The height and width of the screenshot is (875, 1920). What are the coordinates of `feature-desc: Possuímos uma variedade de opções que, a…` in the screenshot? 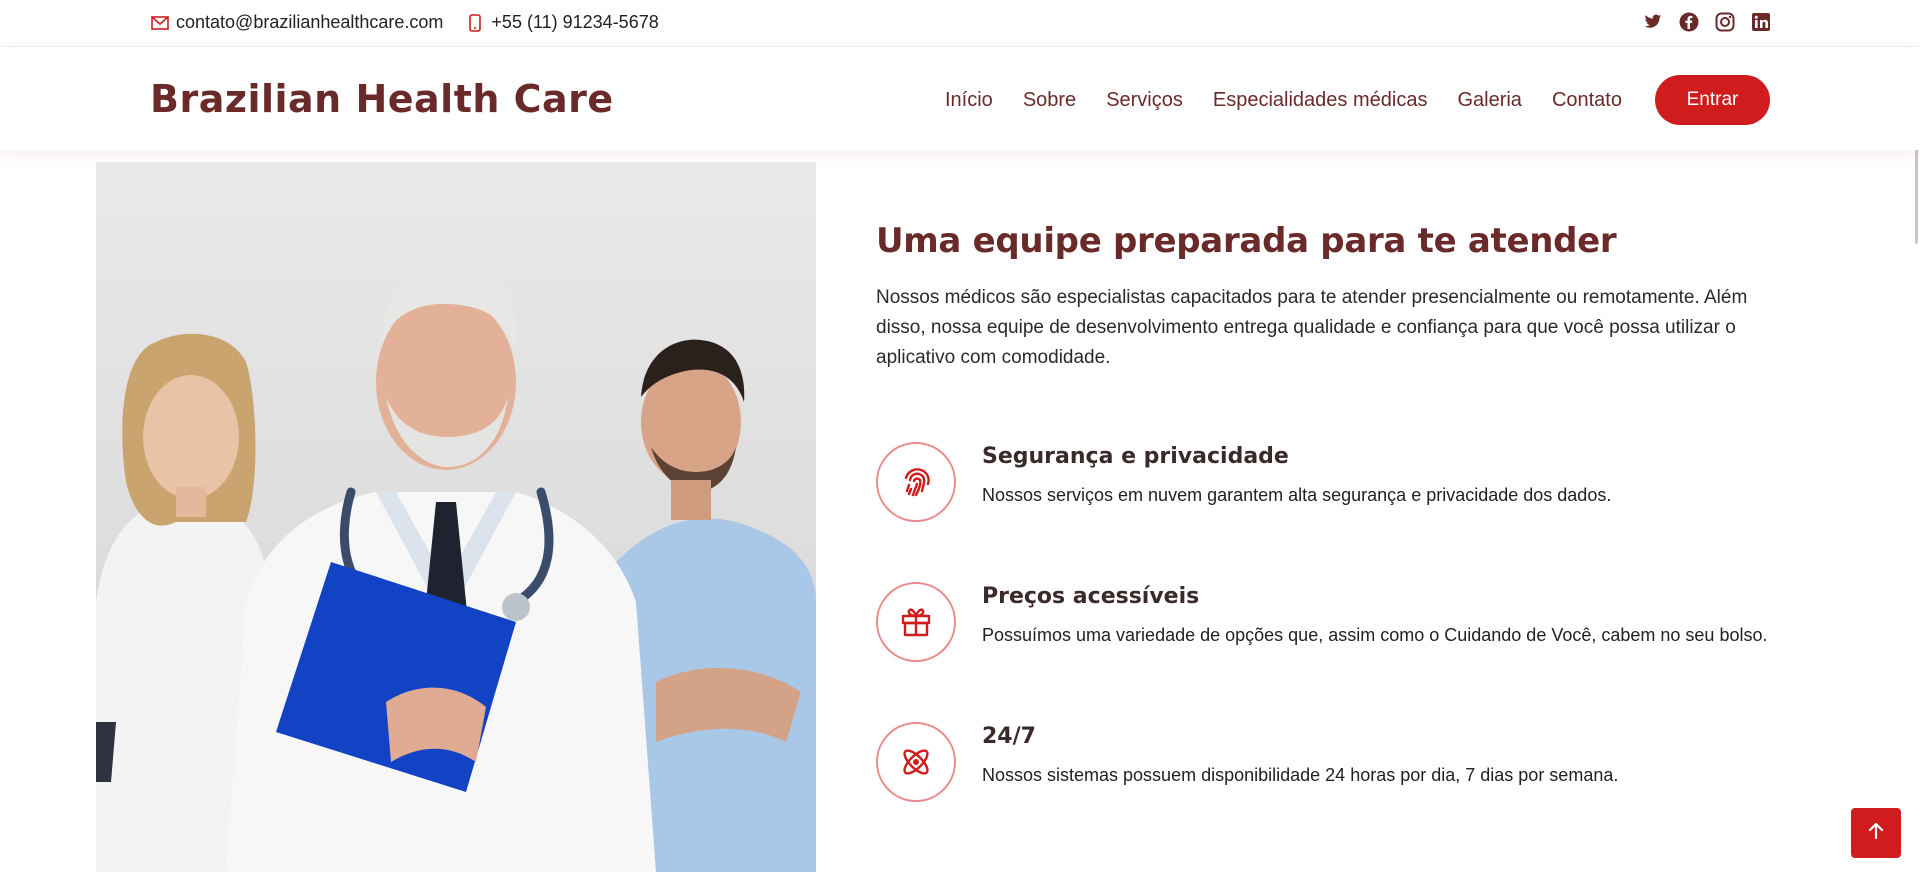 It's located at (1375, 635).